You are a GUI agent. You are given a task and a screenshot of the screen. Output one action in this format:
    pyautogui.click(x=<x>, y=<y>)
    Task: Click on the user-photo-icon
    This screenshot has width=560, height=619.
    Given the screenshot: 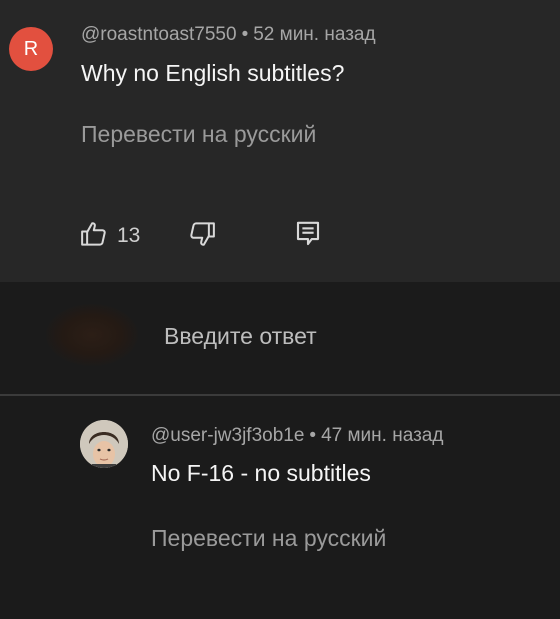 What is the action you would take?
    pyautogui.click(x=104, y=444)
    